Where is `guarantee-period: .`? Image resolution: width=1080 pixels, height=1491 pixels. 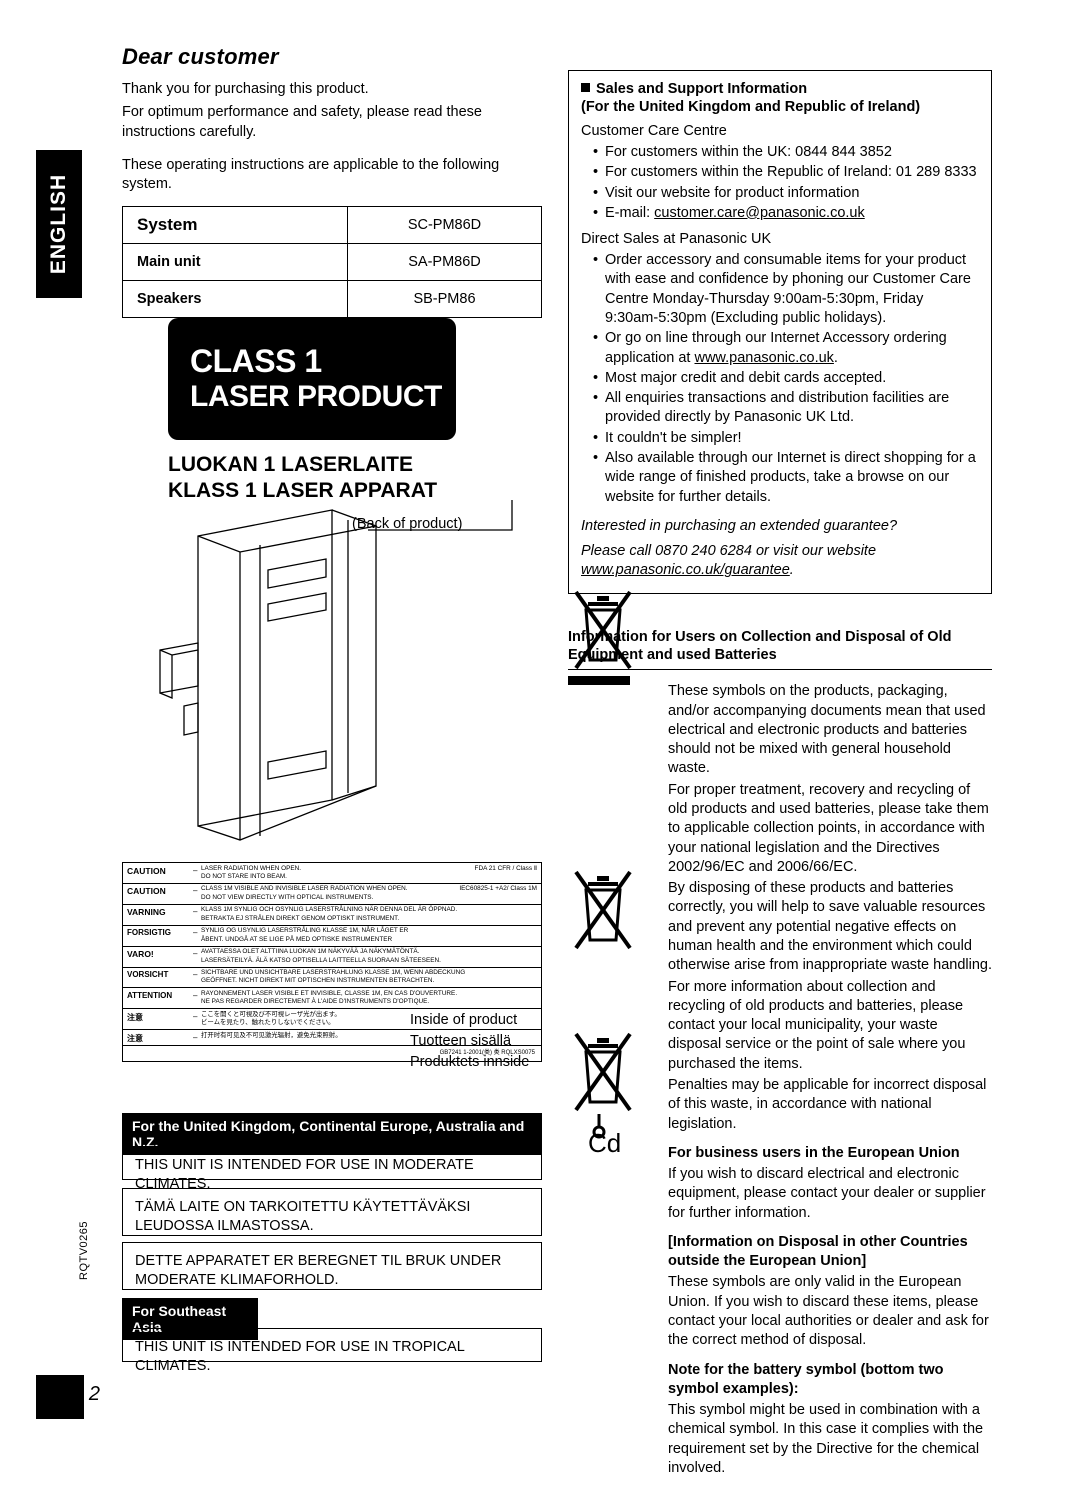 guarantee-period: . is located at coordinates (791, 570).